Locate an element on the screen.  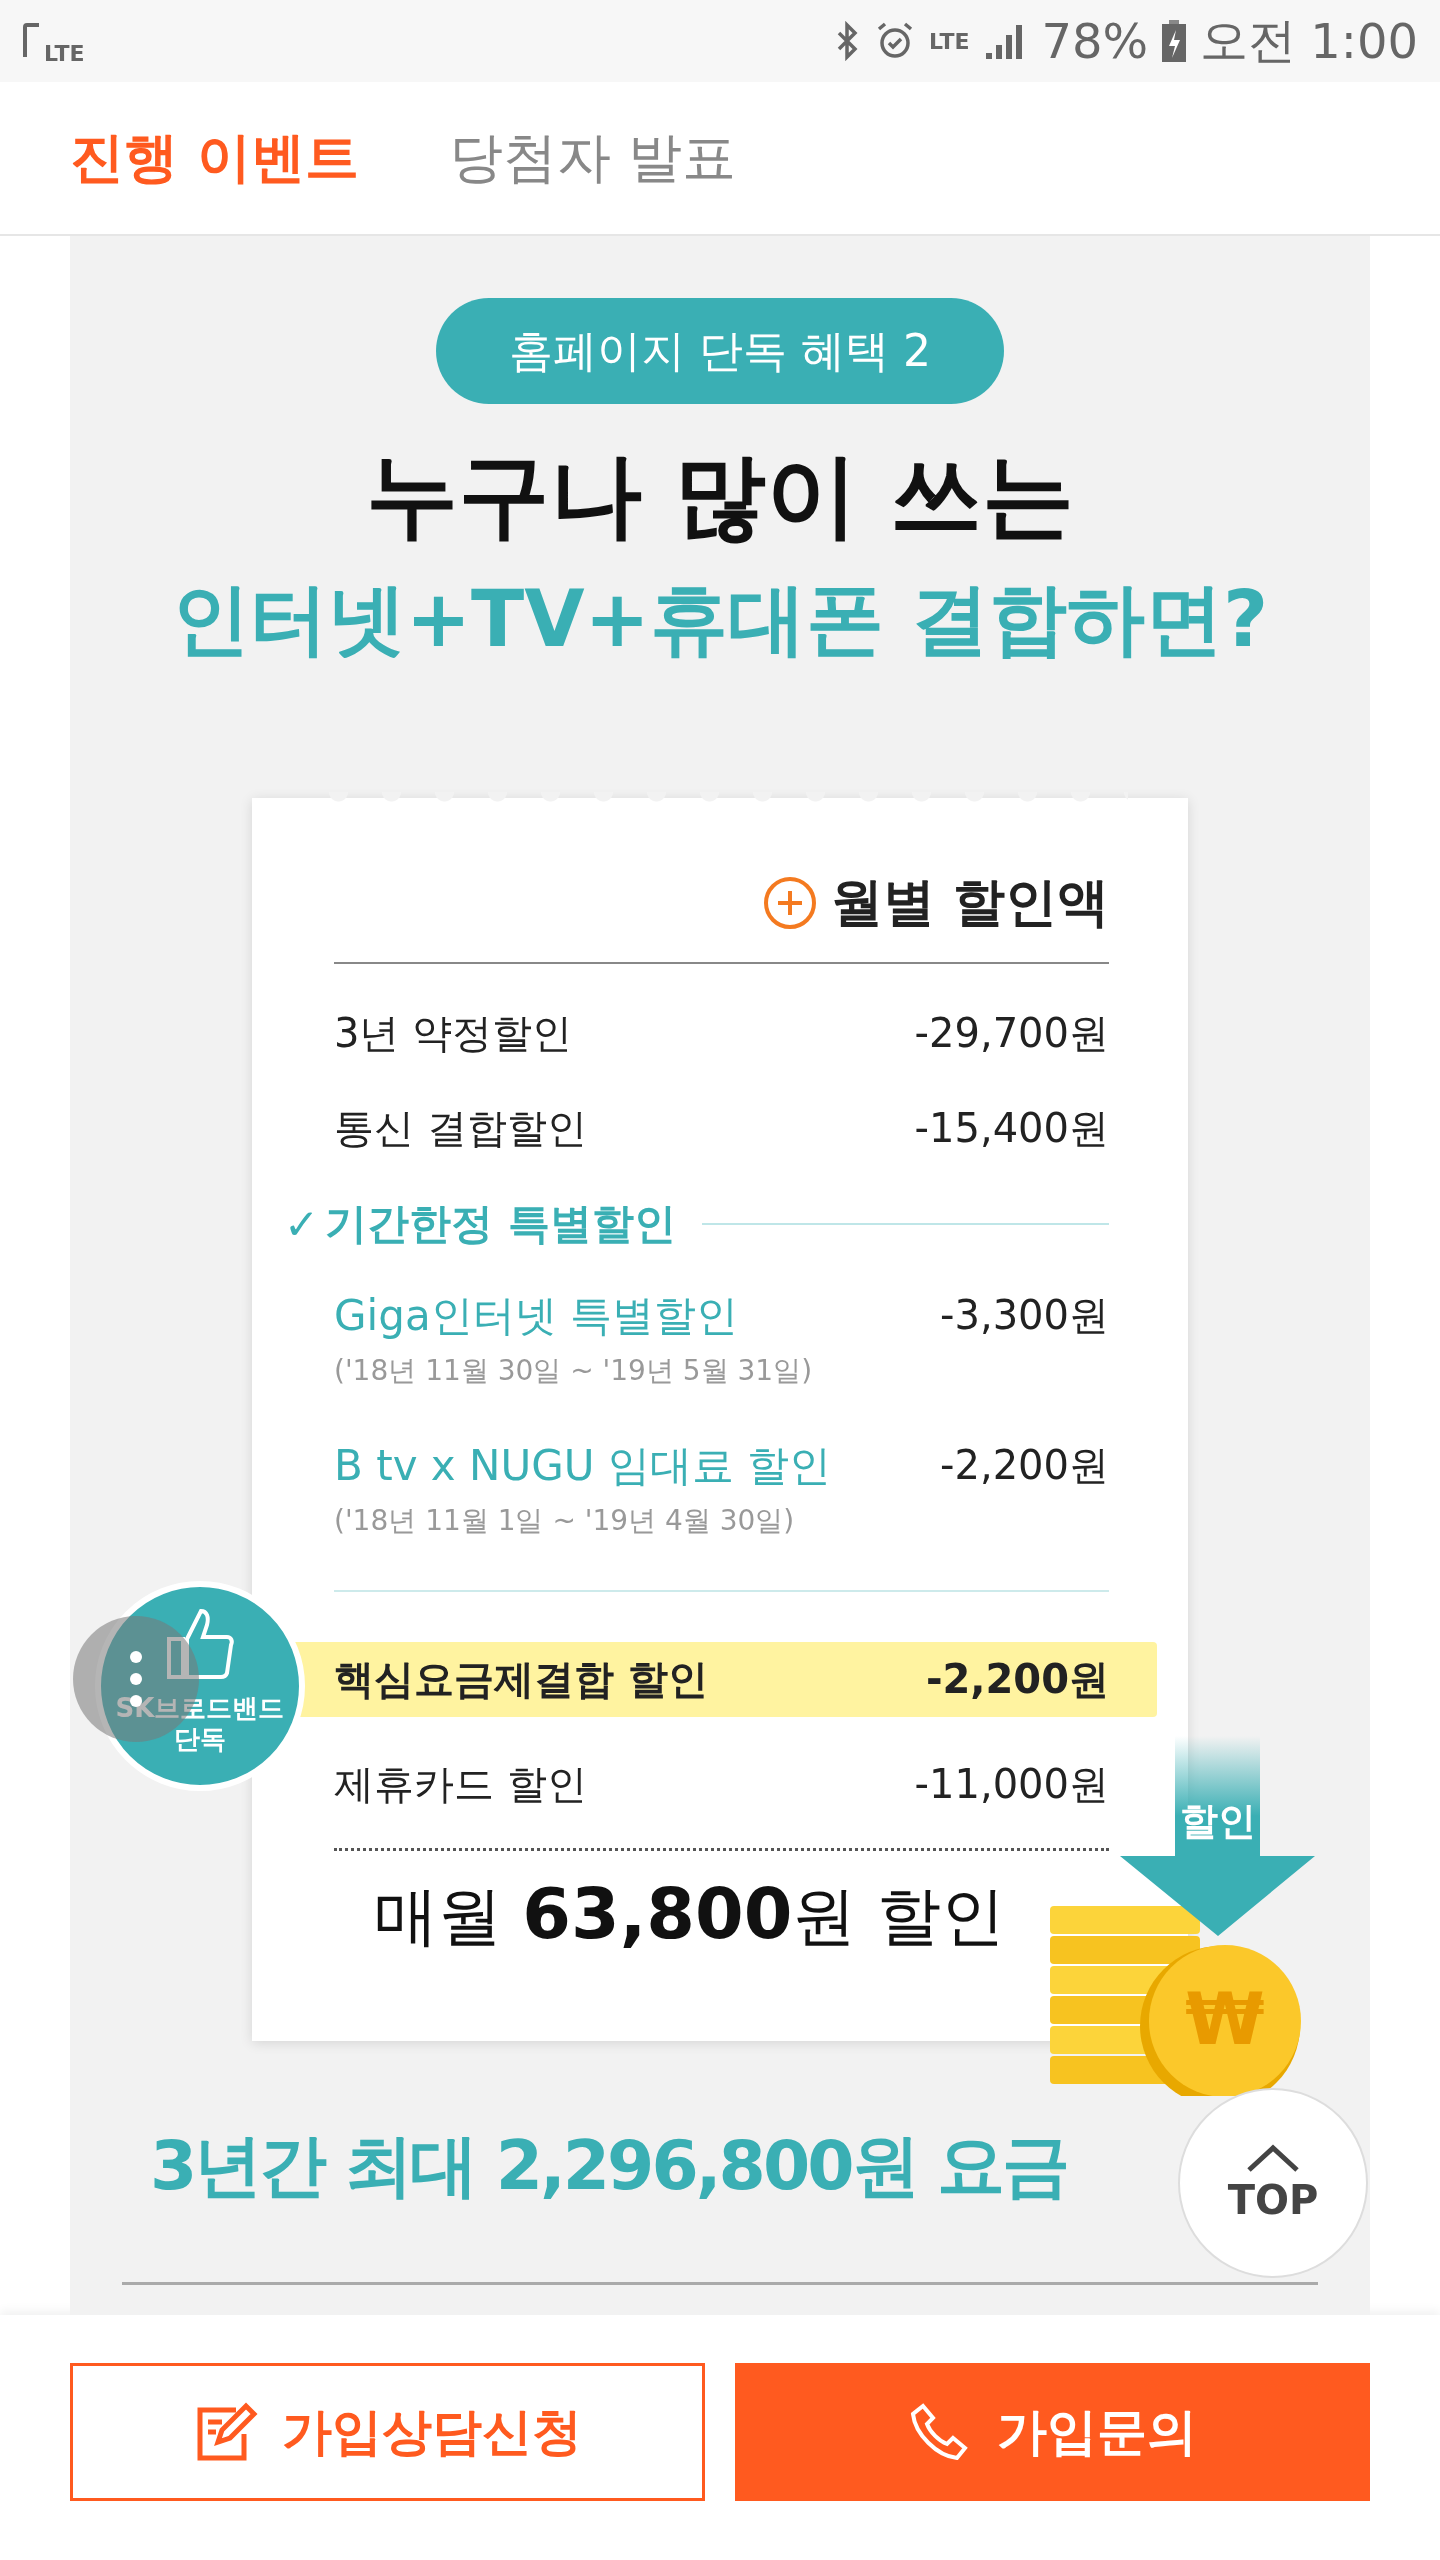
subheadline: 인터넷+TV+휴대폰 결합하면? is located at coordinates (720, 619).